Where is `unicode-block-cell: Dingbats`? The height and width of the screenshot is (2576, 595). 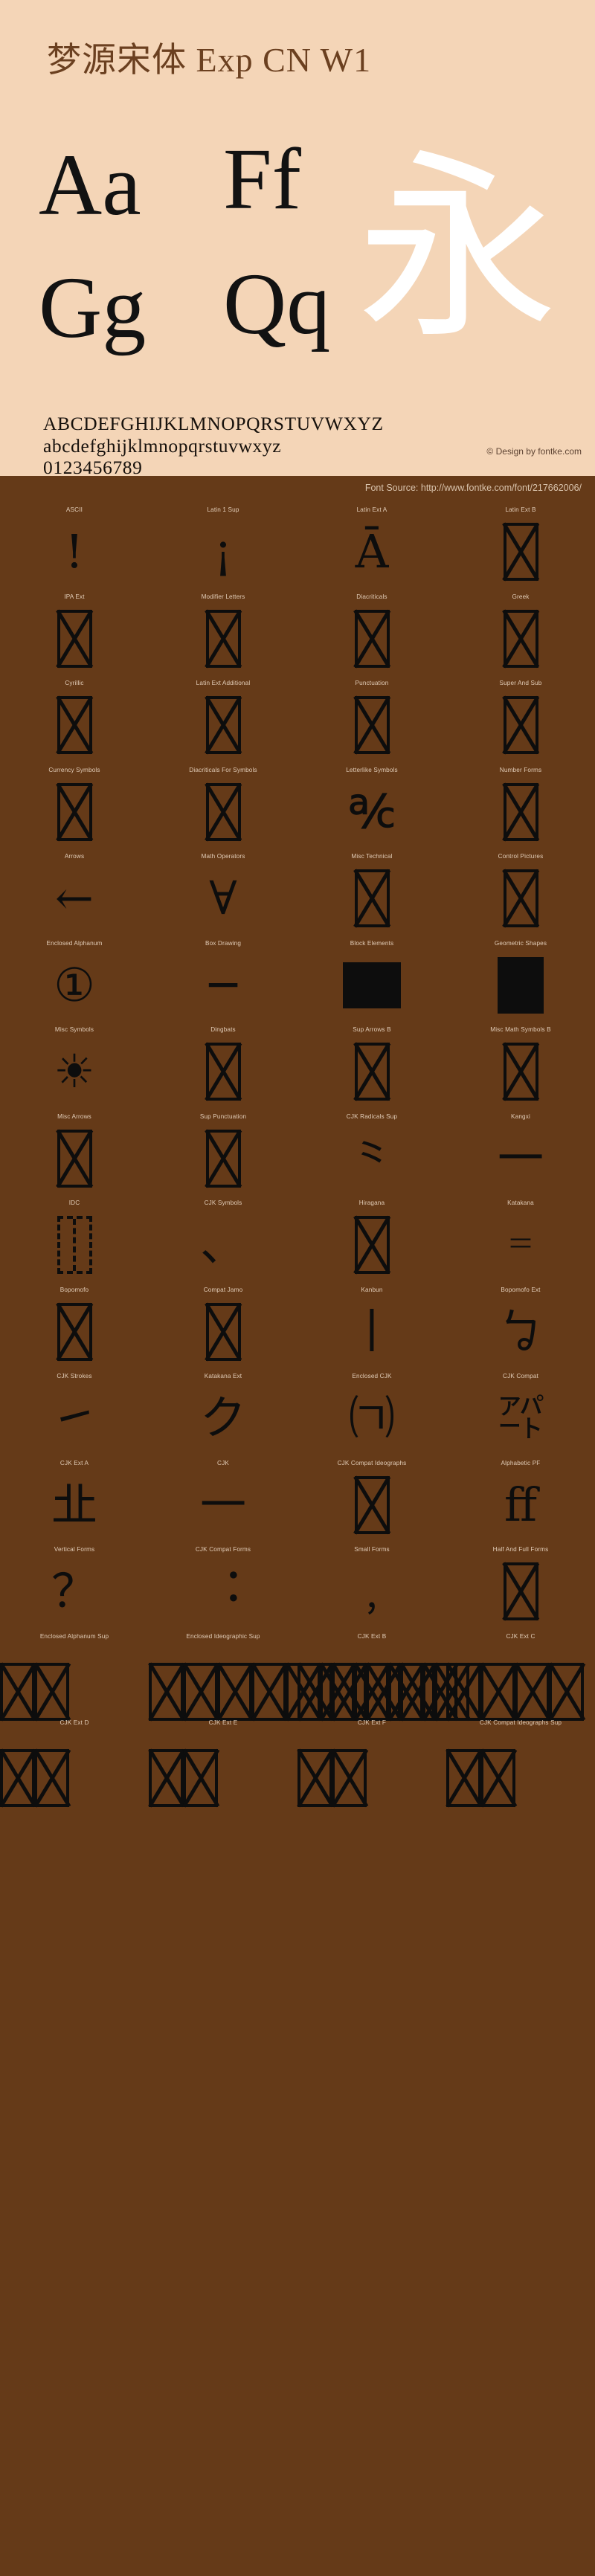 unicode-block-cell: Dingbats is located at coordinates (224, 1067).